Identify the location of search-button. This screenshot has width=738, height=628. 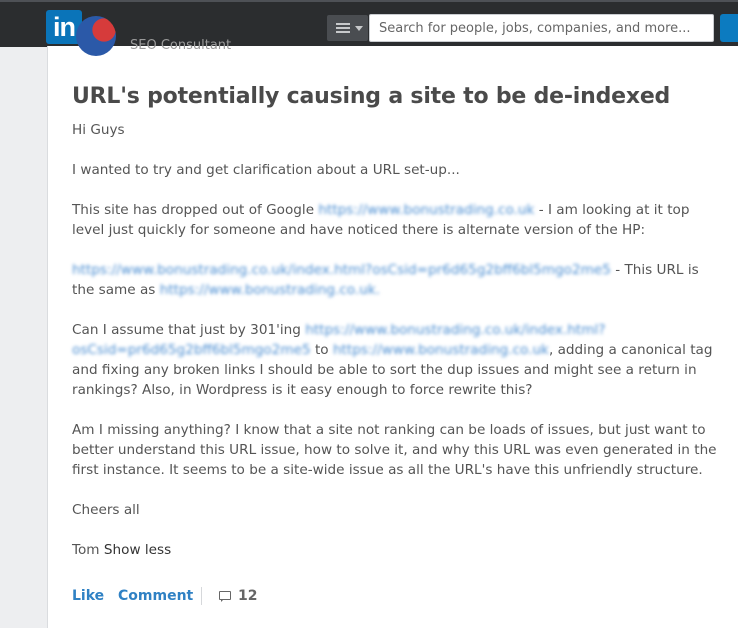
(729, 28).